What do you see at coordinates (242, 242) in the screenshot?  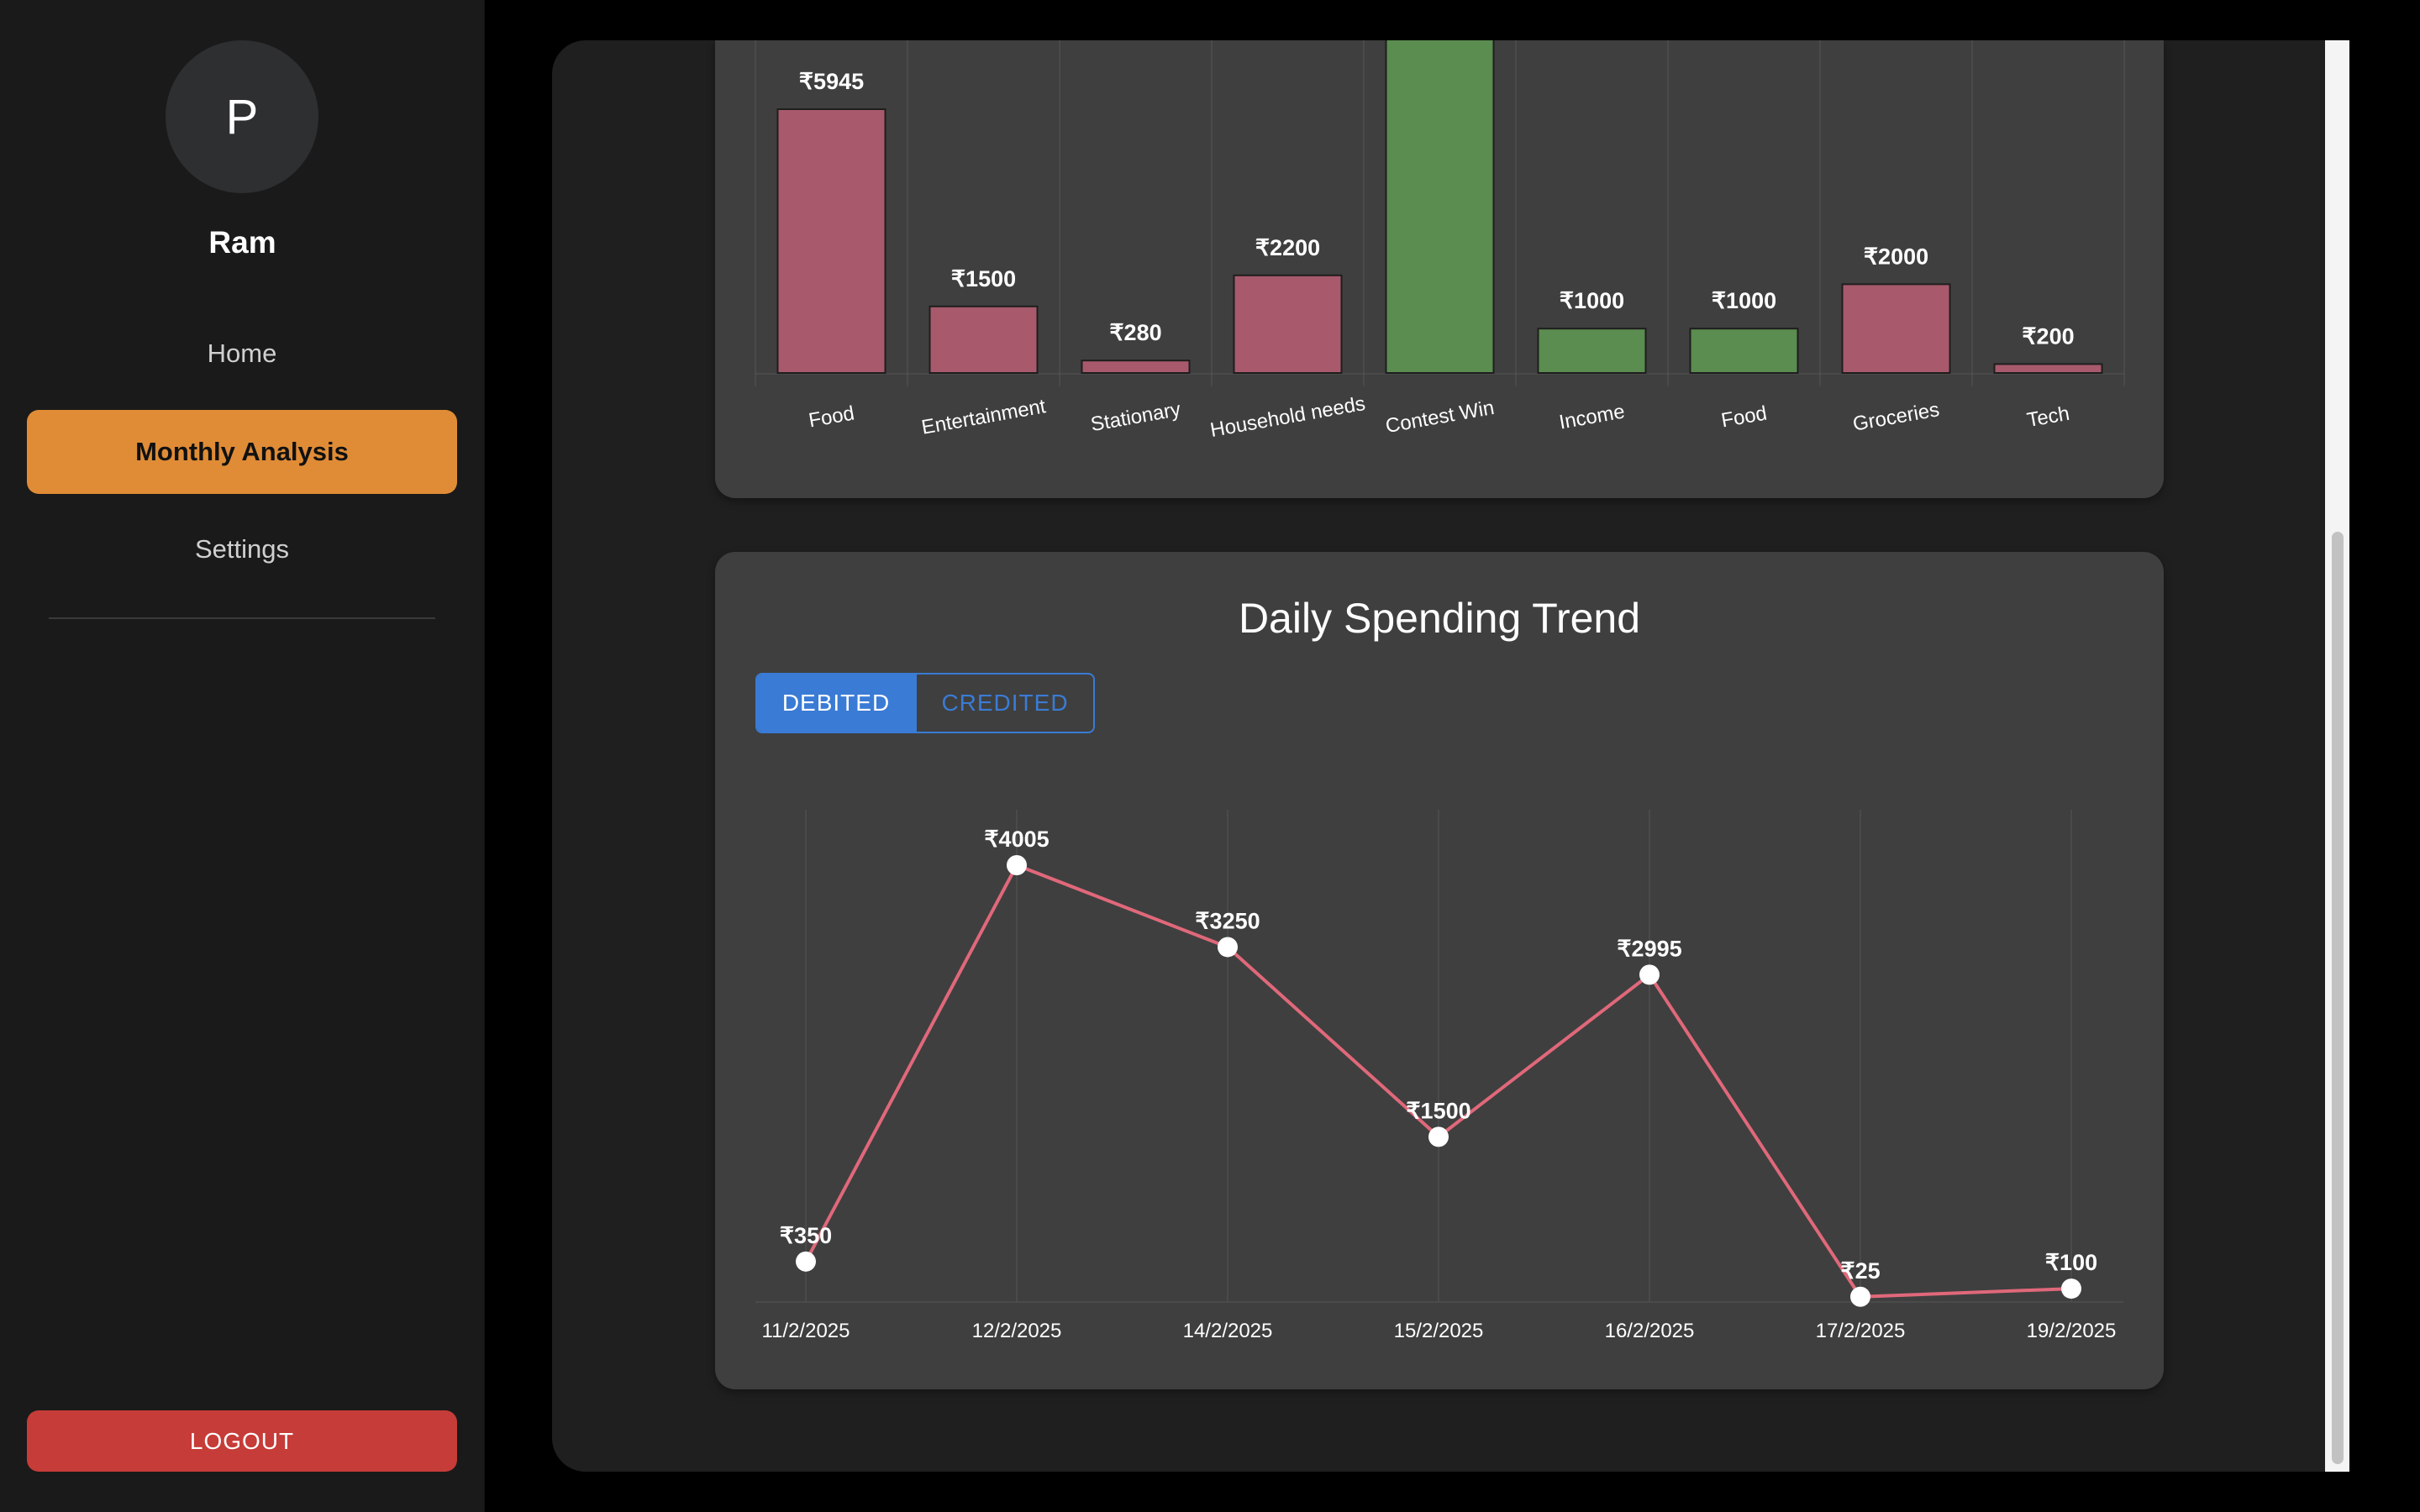 I see `username: Ram` at bounding box center [242, 242].